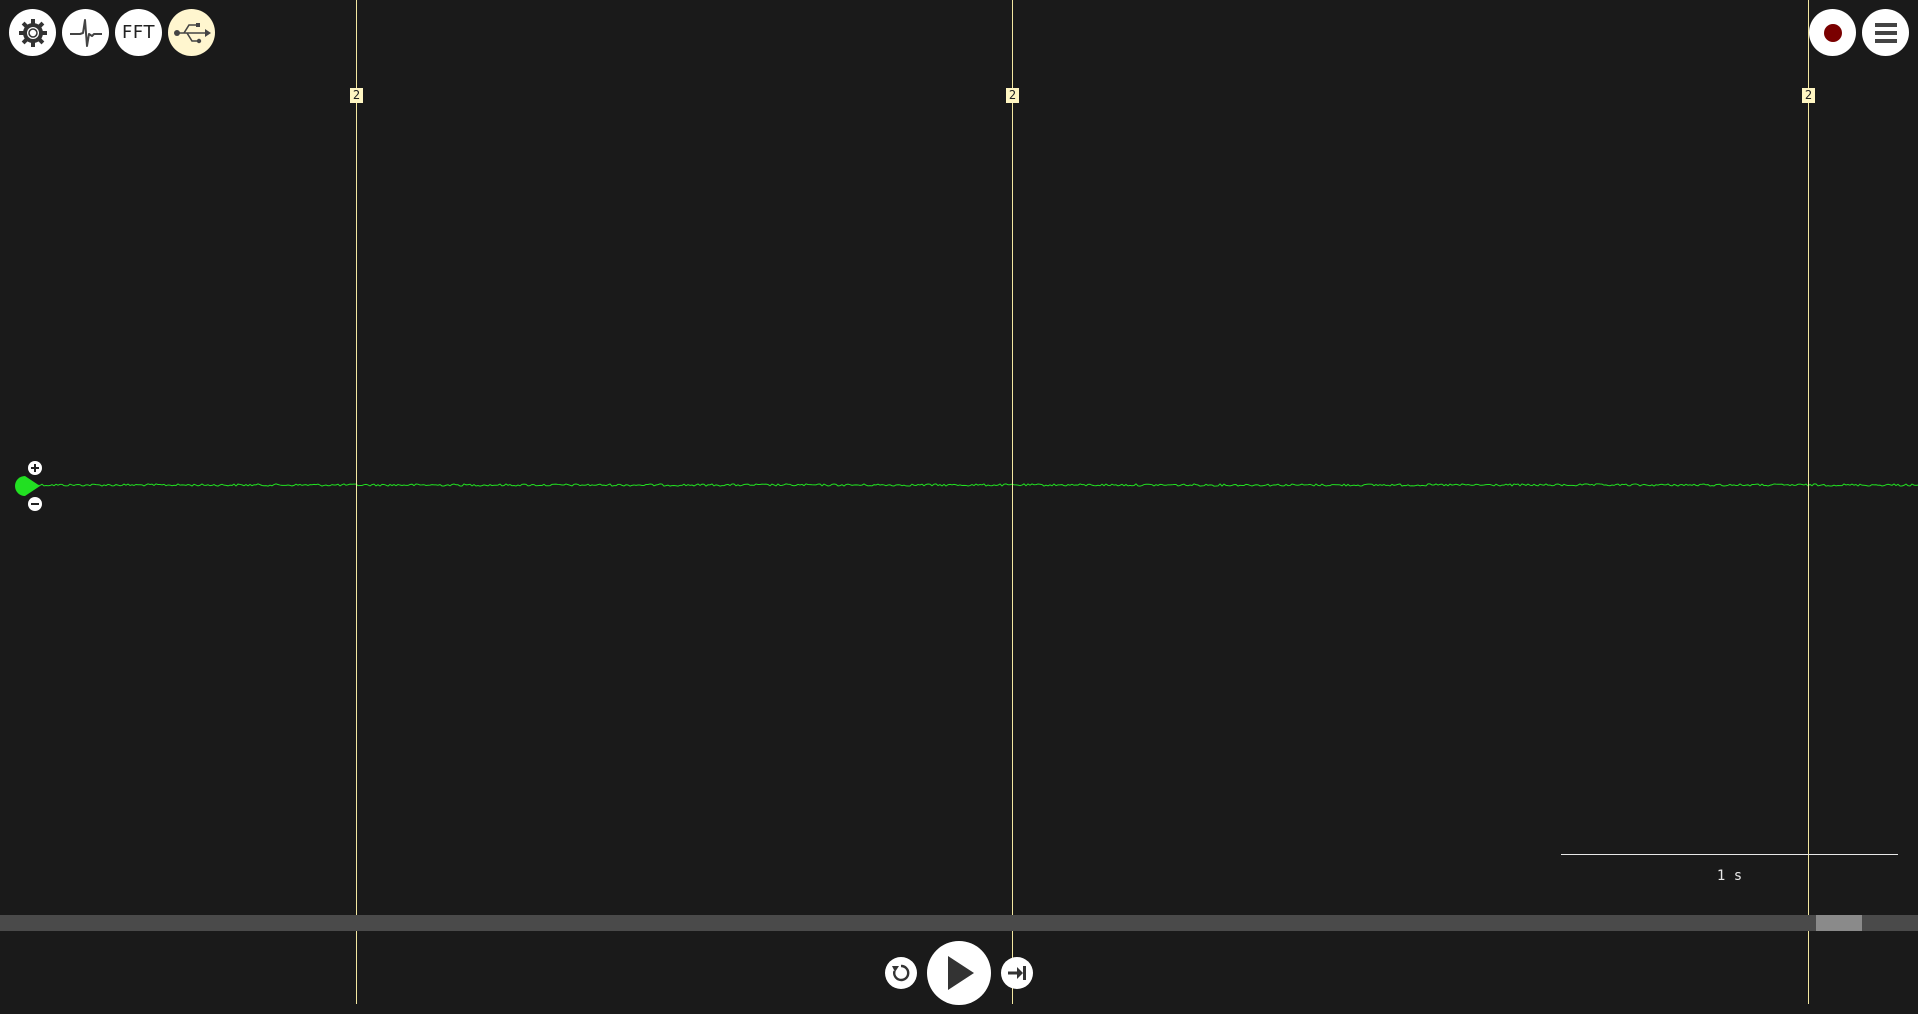 Image resolution: width=1918 pixels, height=1014 pixels. What do you see at coordinates (973, 485) in the screenshot?
I see `signal-trace` at bounding box center [973, 485].